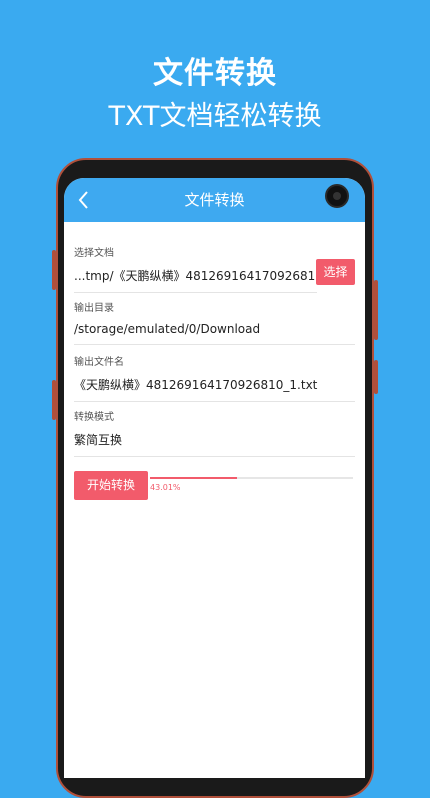 This screenshot has width=430, height=798. Describe the element at coordinates (214, 389) in the screenshot. I see `output-filename-input: 《天鹏纵横》481269164170926810_1.txt` at that location.